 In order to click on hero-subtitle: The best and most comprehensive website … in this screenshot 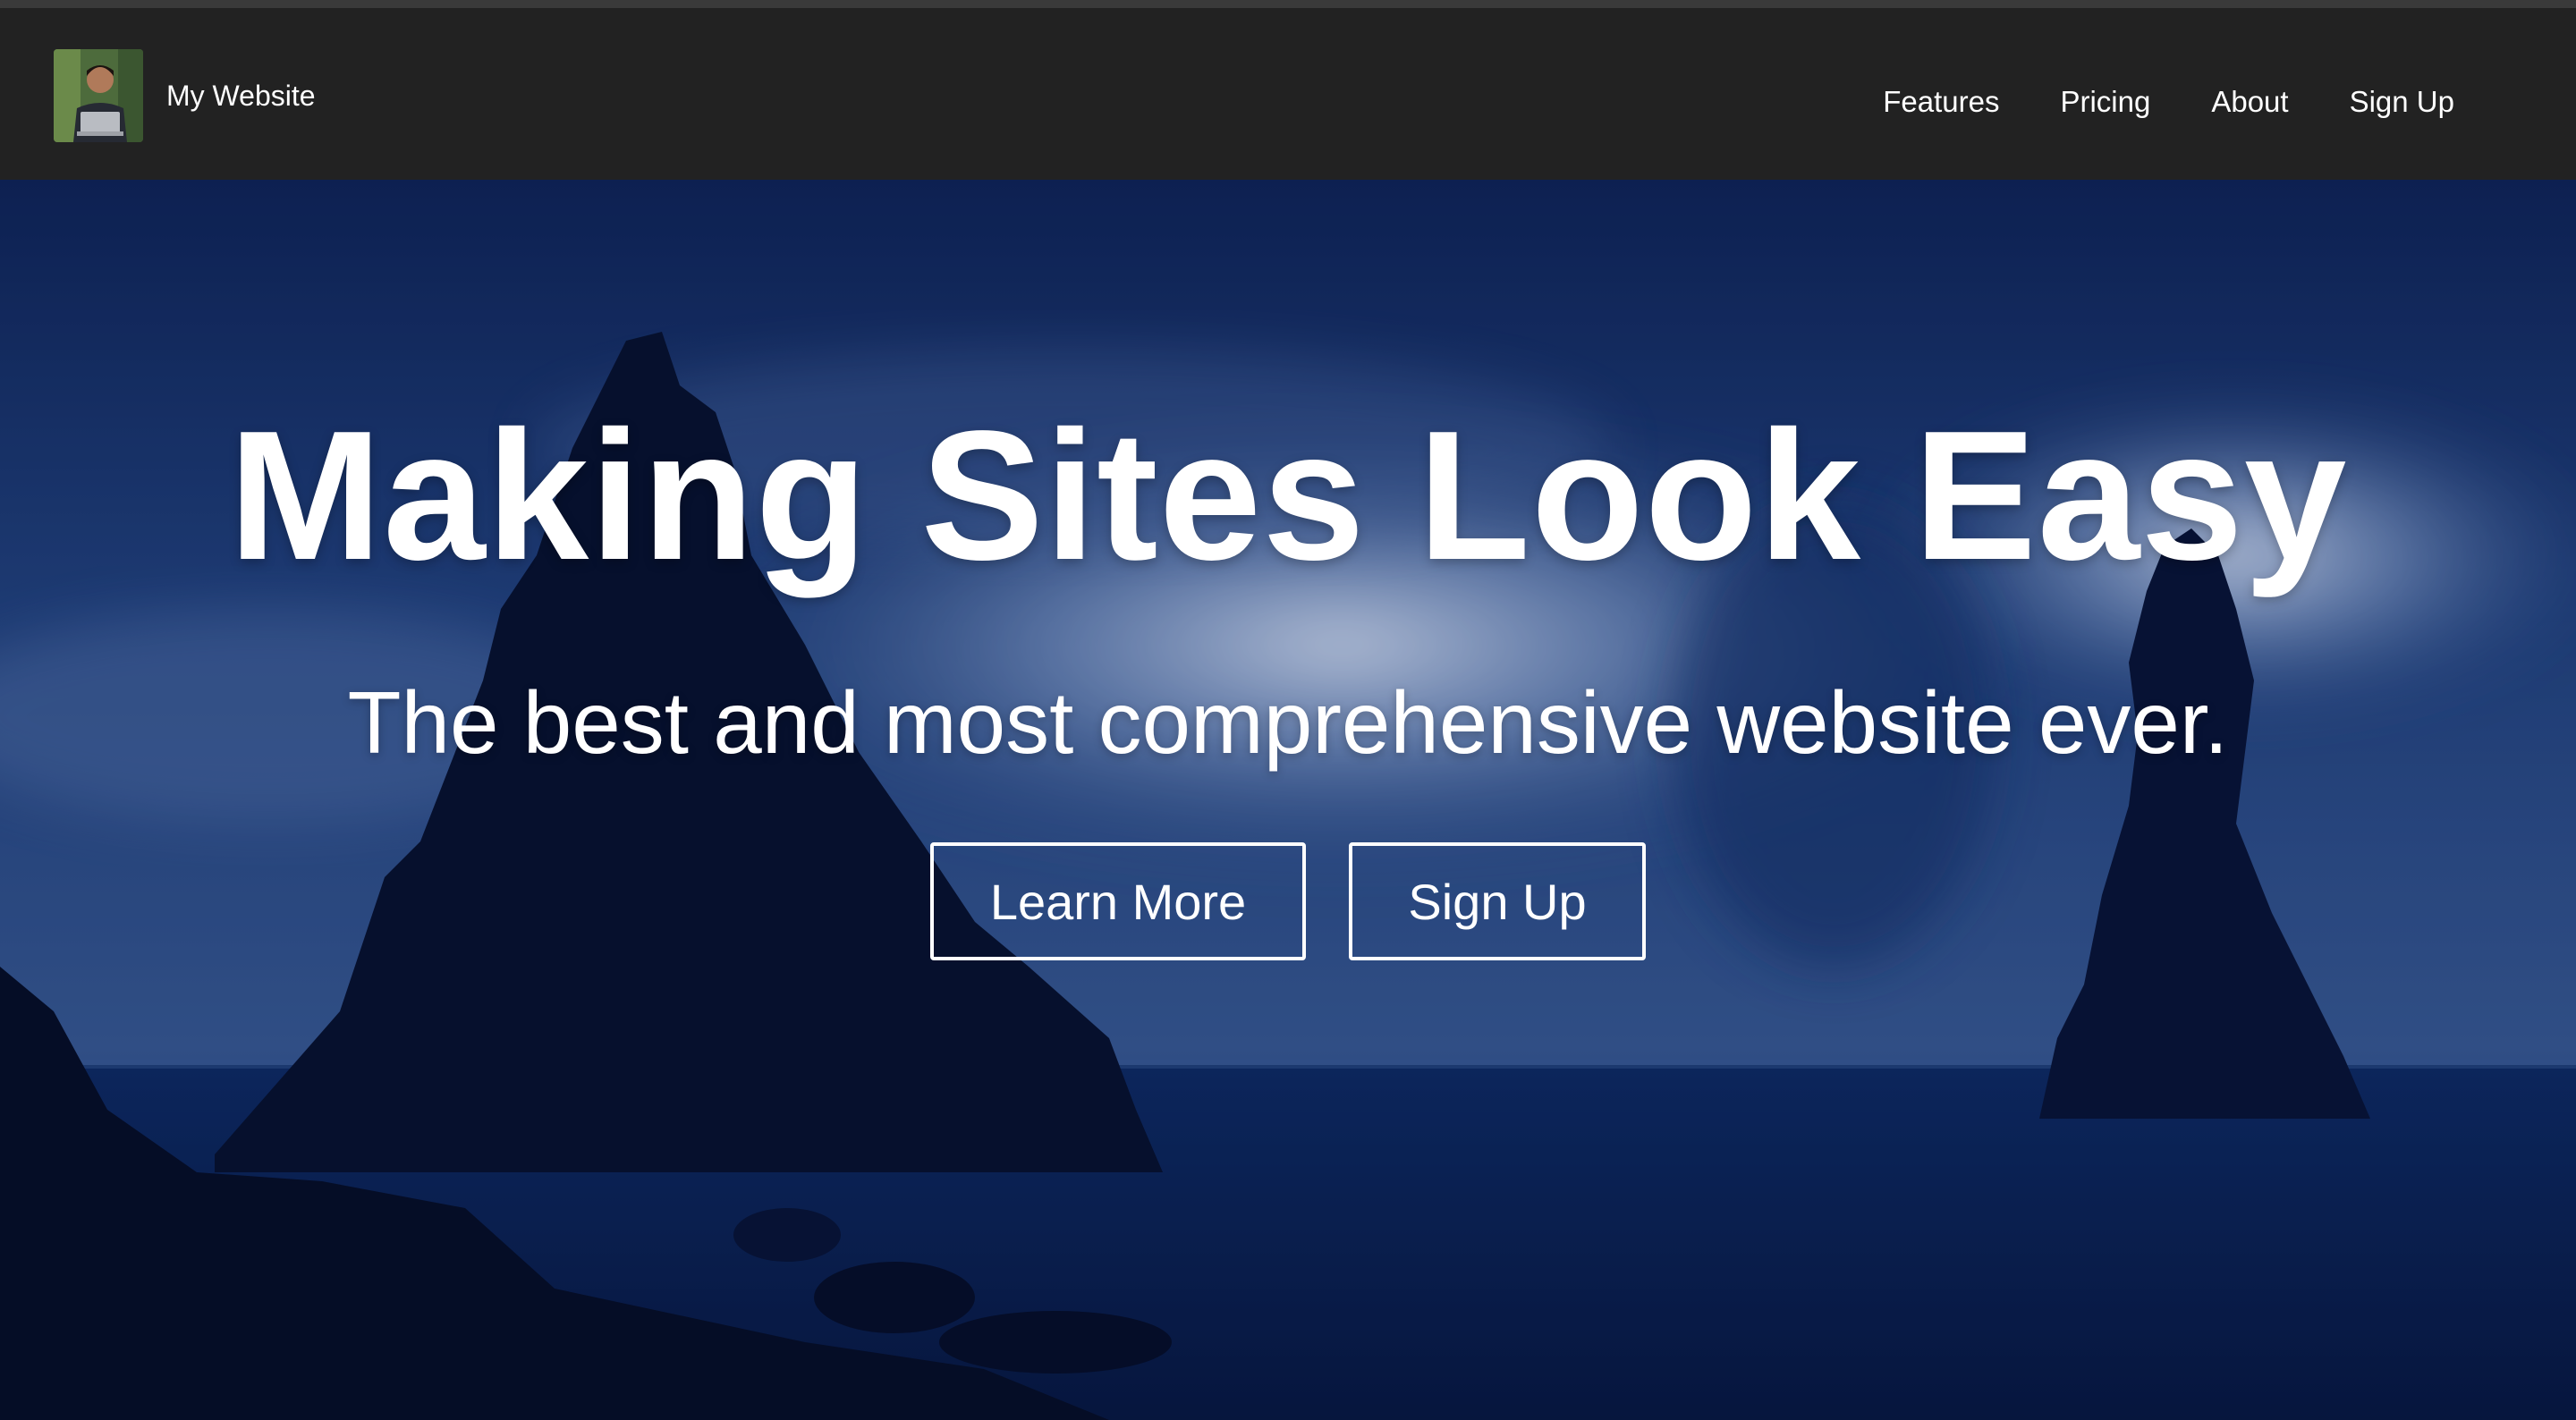, I will do `click(1288, 722)`.